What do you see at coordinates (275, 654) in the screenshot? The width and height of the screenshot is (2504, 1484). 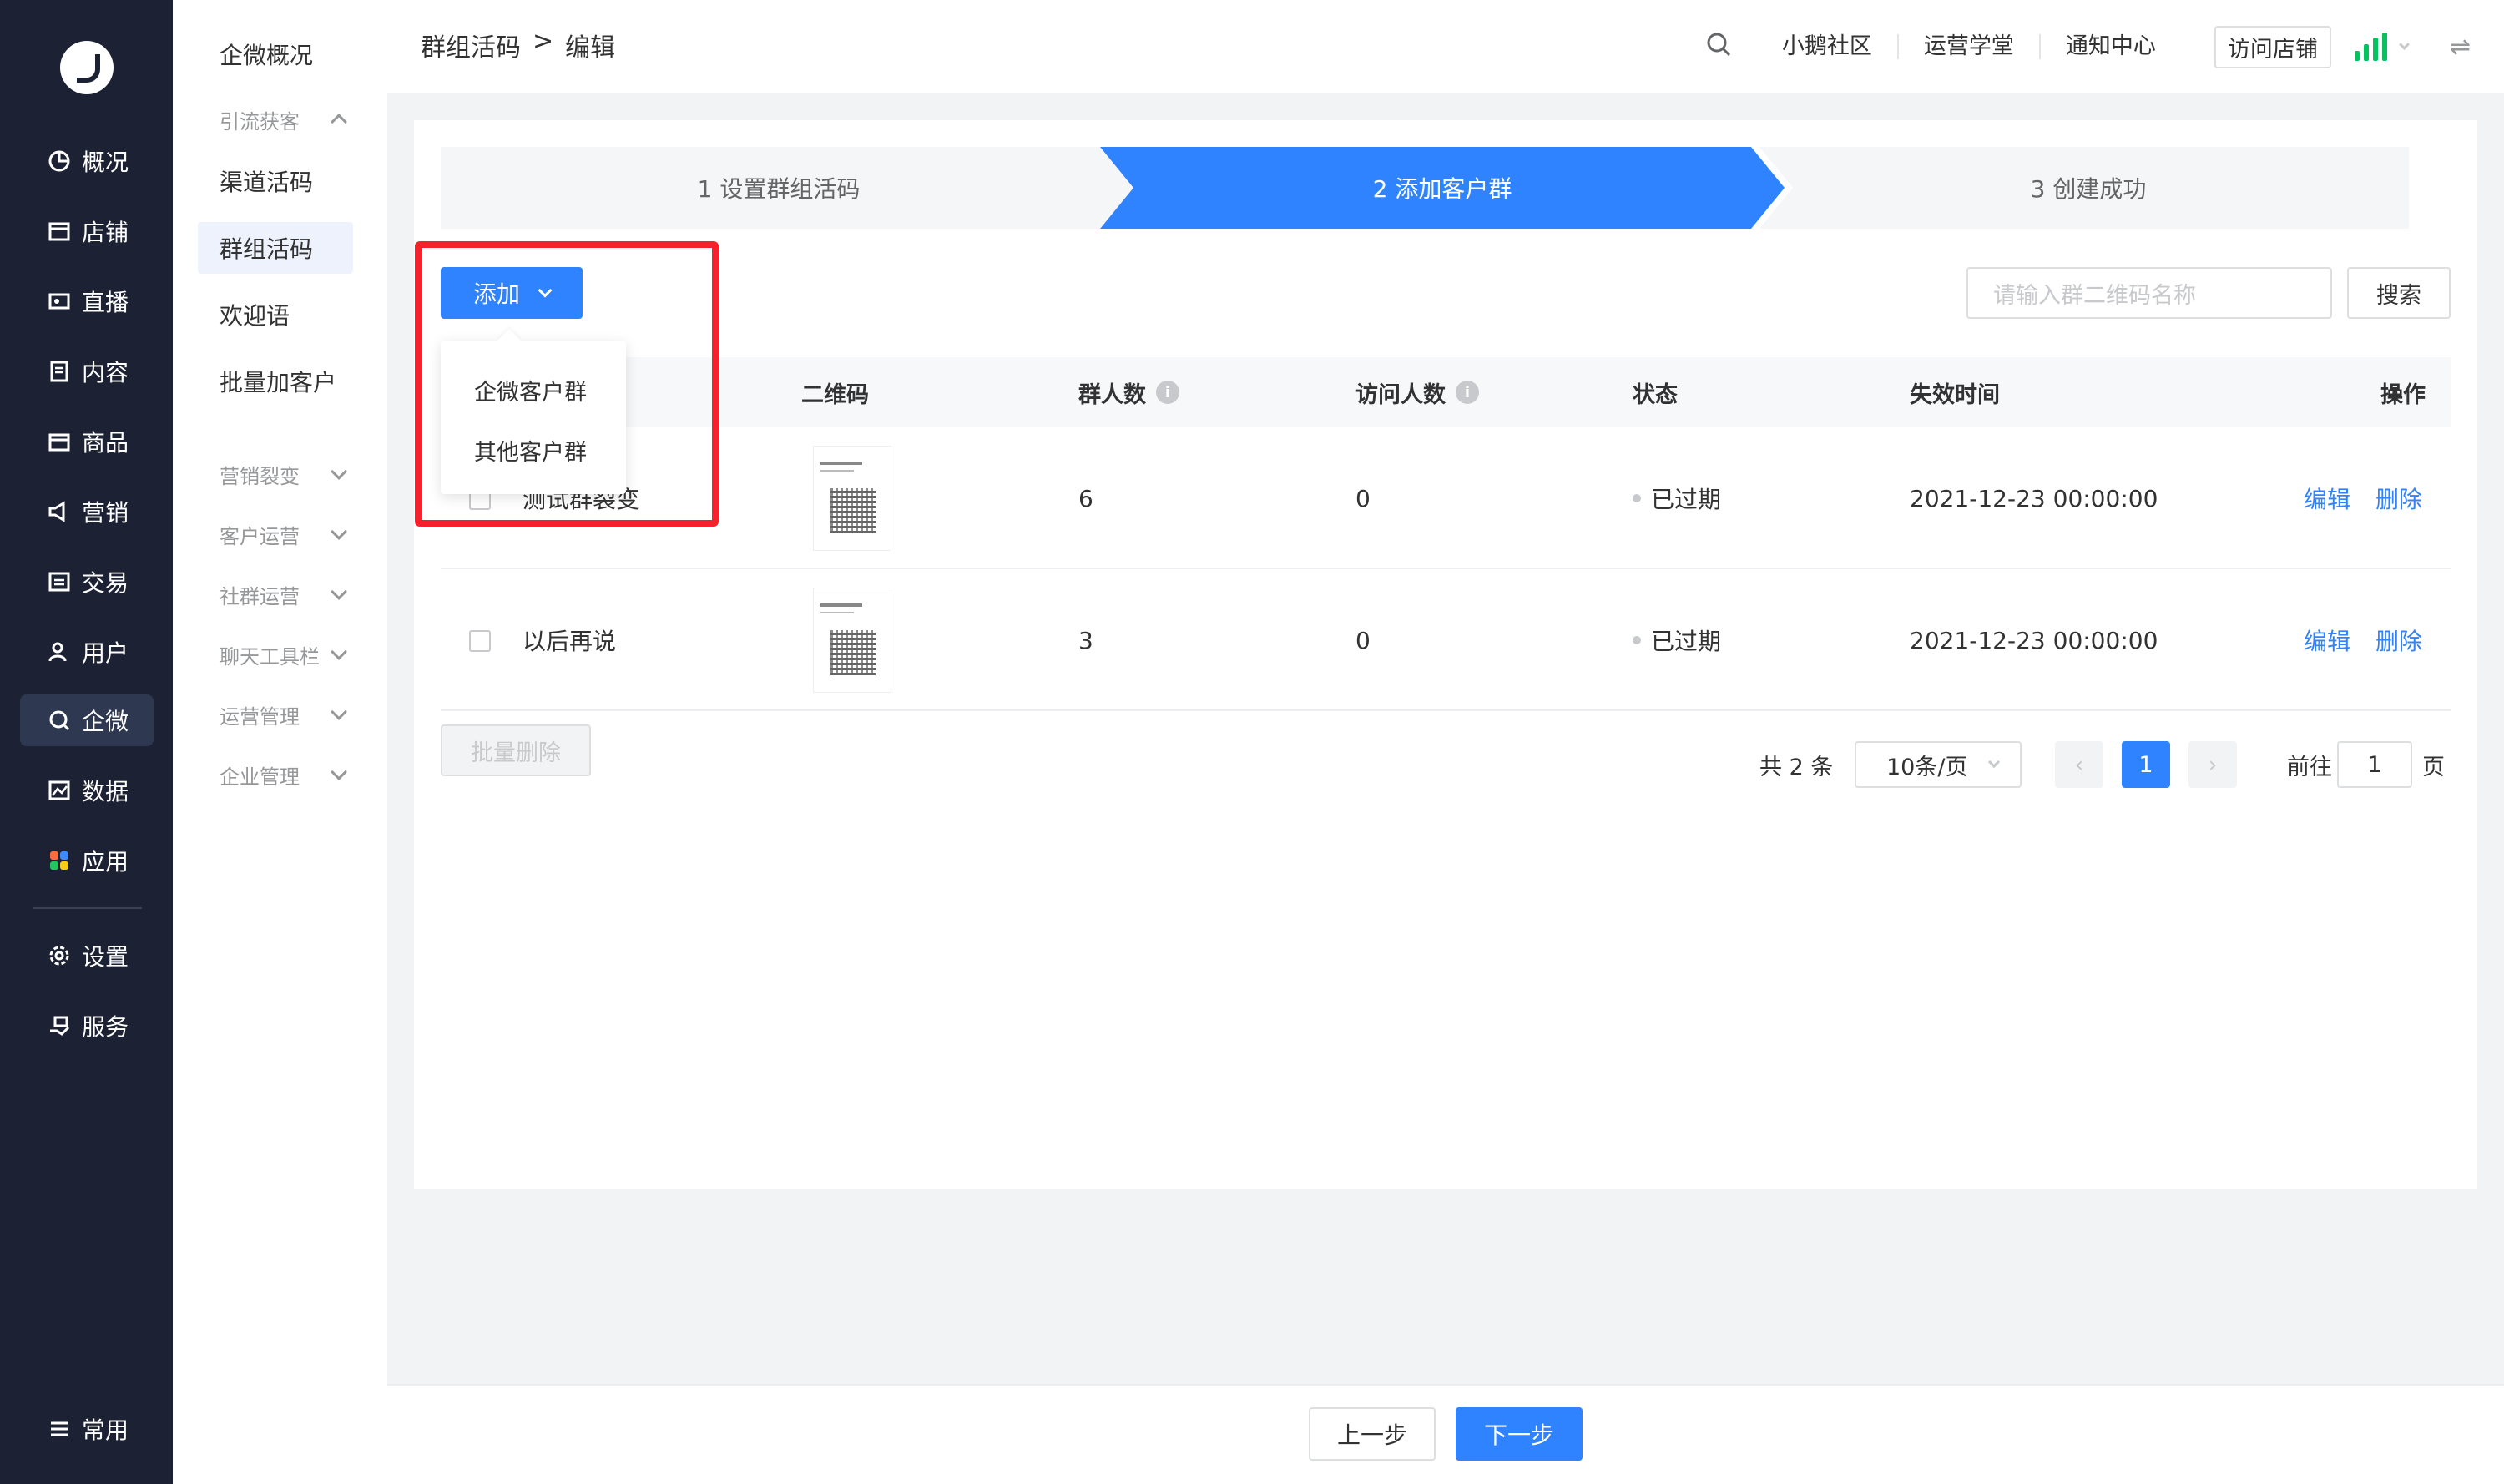 I see `subnav-group-chat-toolbar: 聊天工具栏` at bounding box center [275, 654].